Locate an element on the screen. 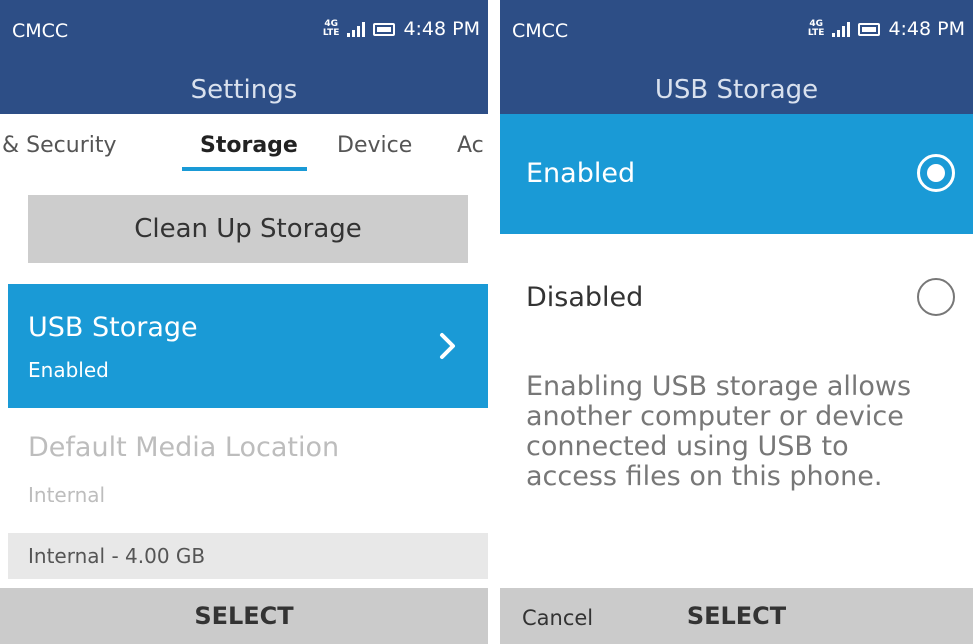  option-disabled: Disabled is located at coordinates (736, 296).